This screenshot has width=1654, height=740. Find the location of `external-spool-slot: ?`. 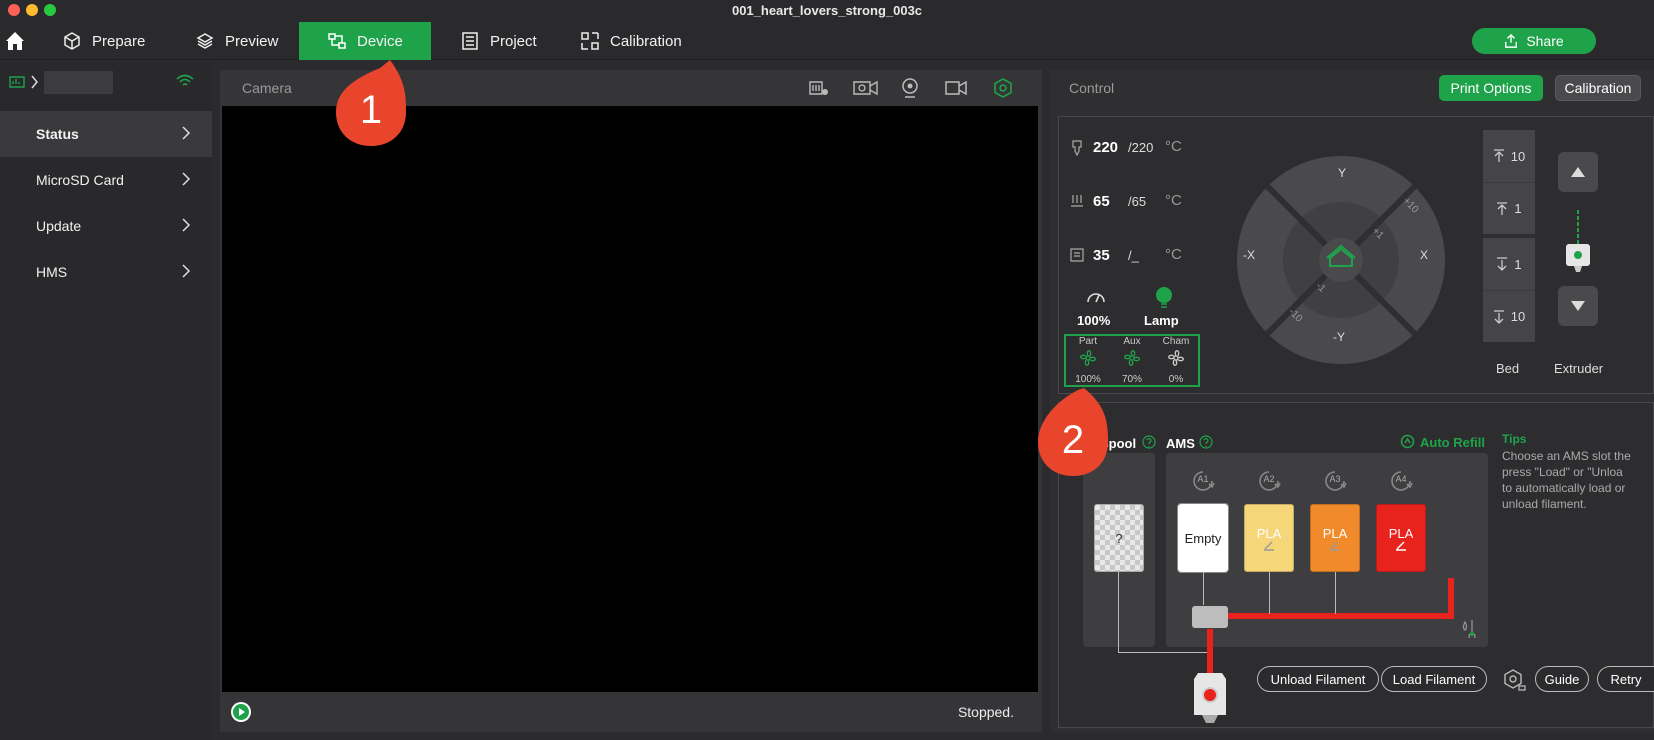

external-spool-slot: ? is located at coordinates (1119, 538).